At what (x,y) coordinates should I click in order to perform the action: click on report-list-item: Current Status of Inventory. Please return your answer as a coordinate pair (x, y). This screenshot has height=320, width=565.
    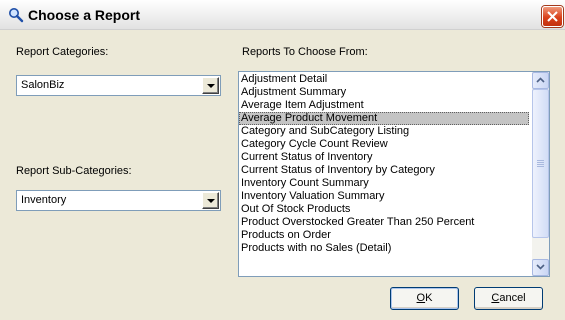
    Looking at the image, I should click on (384, 157).